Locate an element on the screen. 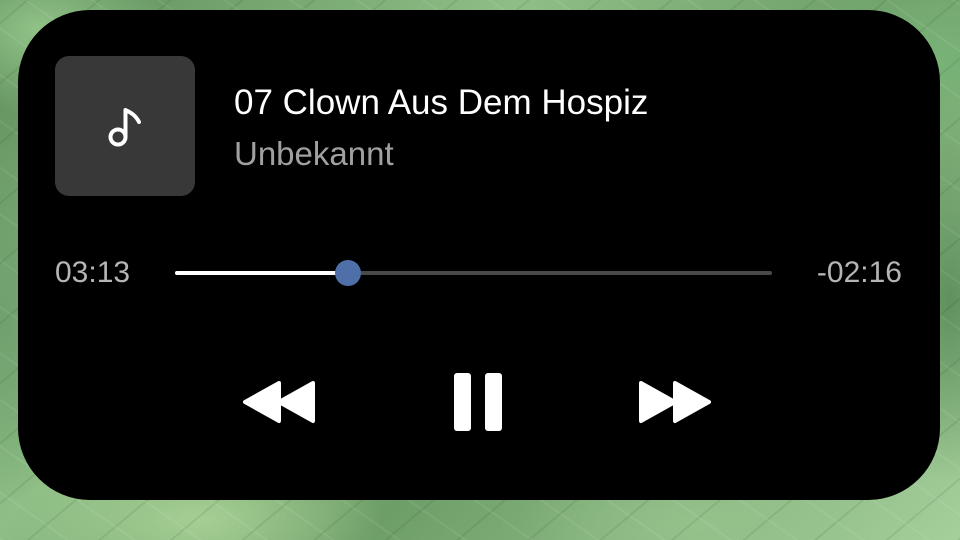  previous-button is located at coordinates (280, 402).